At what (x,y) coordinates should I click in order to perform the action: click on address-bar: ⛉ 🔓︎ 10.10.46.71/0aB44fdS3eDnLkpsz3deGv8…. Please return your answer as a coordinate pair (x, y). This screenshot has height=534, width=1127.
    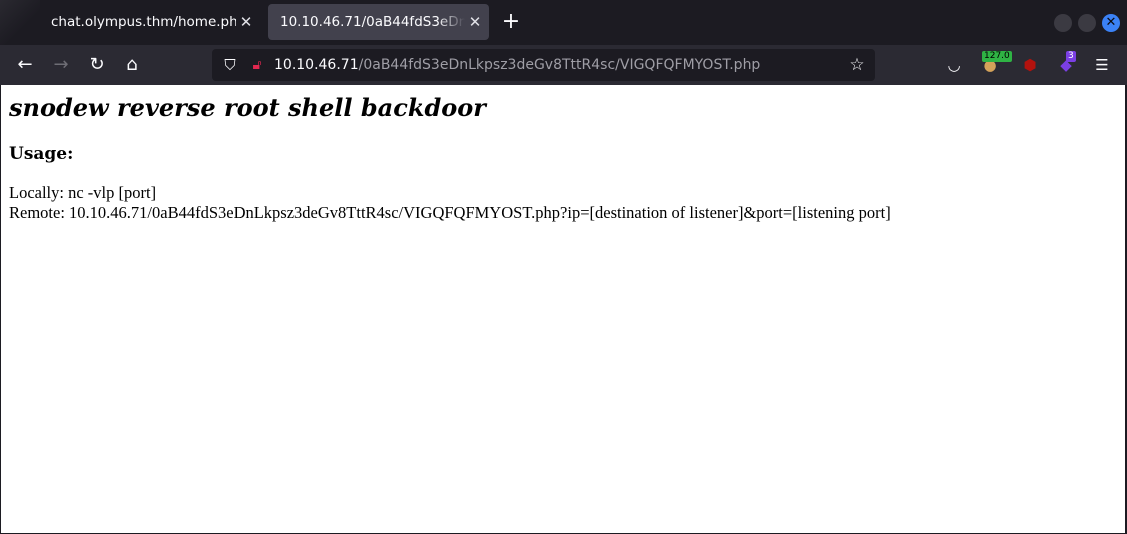
    Looking at the image, I should click on (543, 65).